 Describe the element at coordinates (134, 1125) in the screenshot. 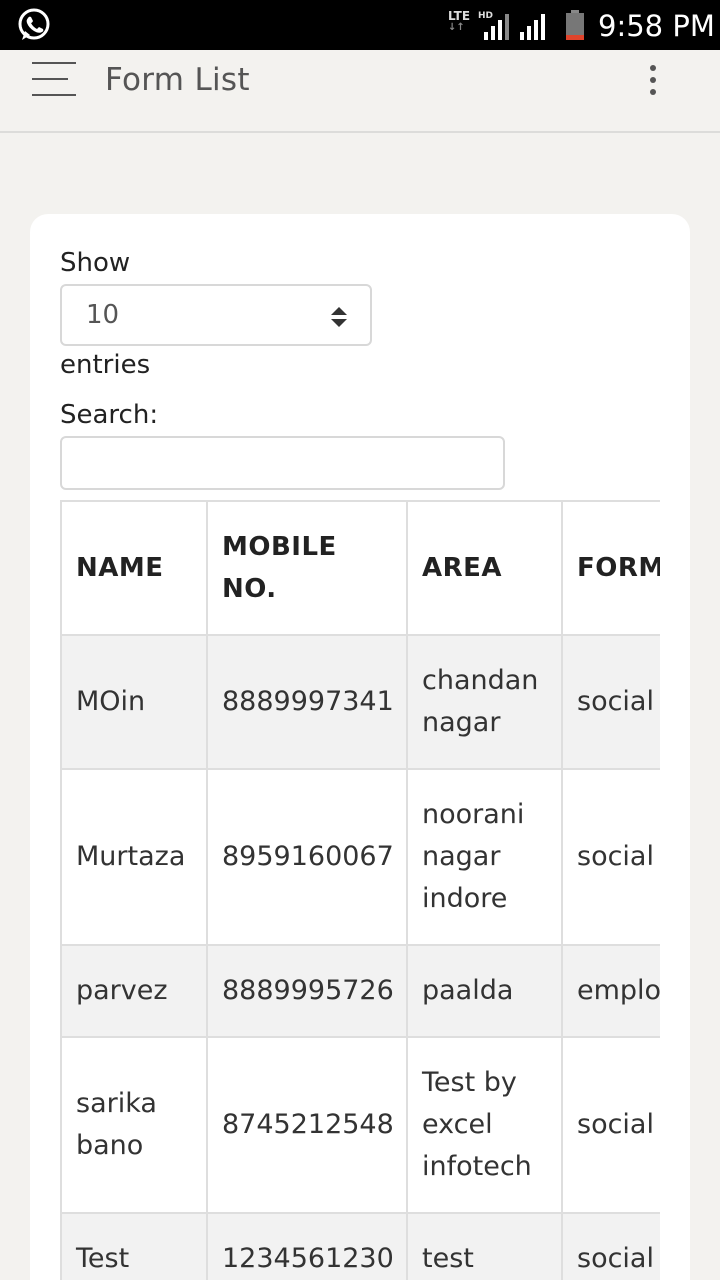

I see `cell-name: sarika bano` at that location.